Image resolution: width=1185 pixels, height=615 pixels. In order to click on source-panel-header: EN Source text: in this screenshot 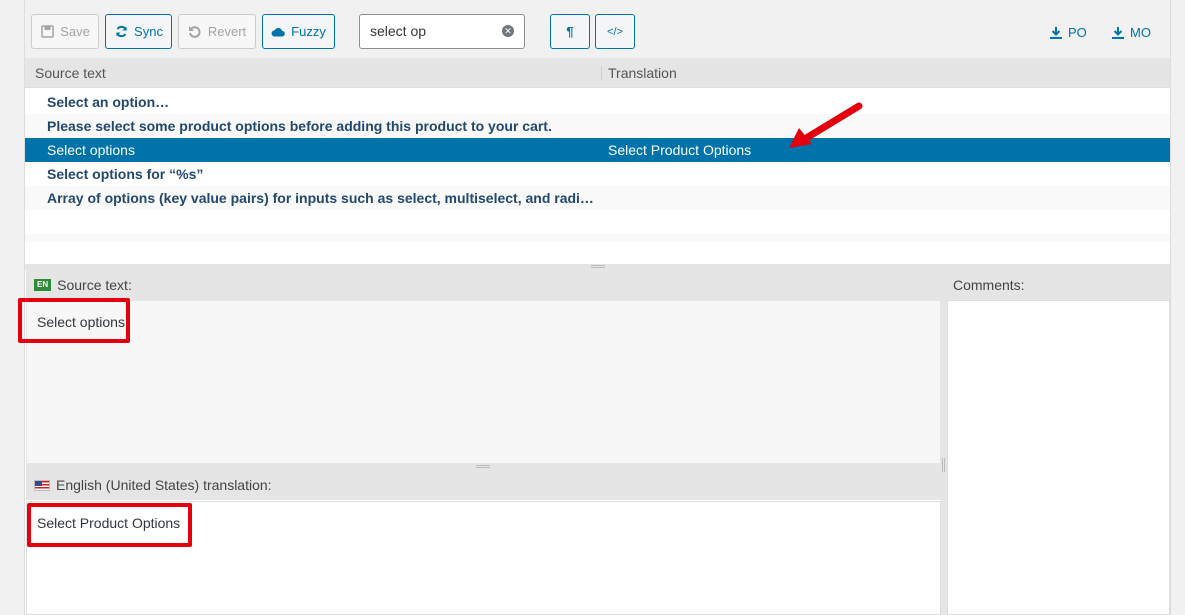, I will do `click(483, 285)`.